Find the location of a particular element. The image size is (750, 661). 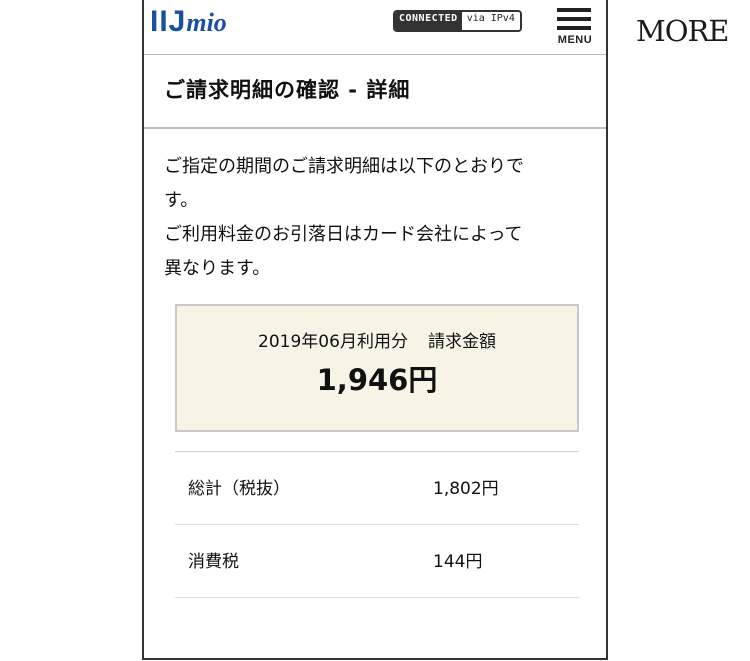

table-row: 総計（税抜） 1,802円 is located at coordinates (377, 488).